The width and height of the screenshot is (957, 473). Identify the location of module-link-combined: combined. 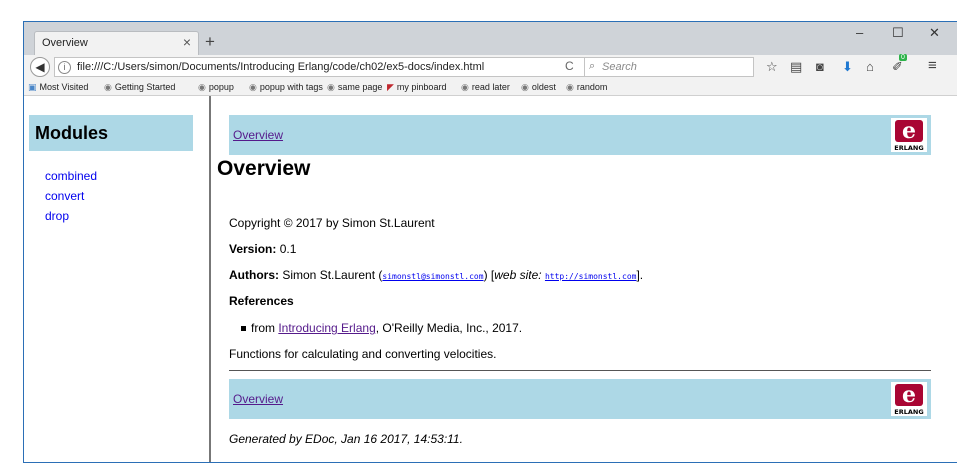
(71, 176).